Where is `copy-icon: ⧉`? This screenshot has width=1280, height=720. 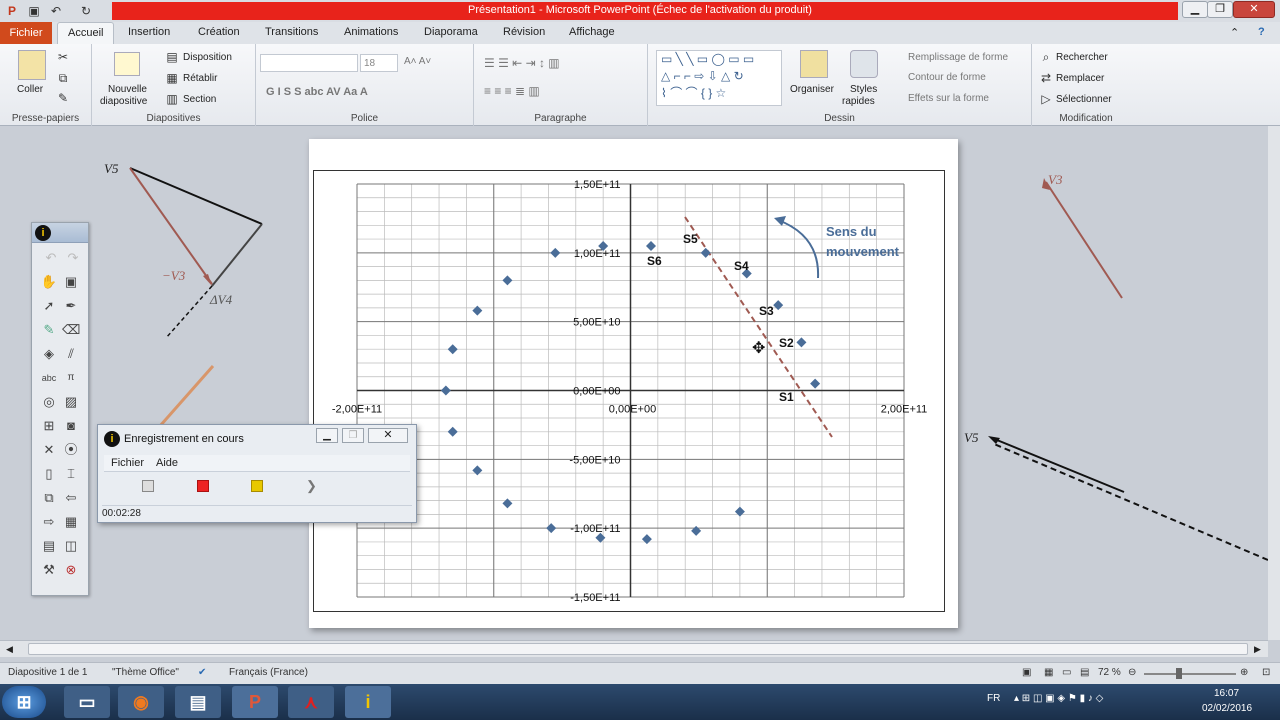
copy-icon: ⧉ is located at coordinates (63, 78).